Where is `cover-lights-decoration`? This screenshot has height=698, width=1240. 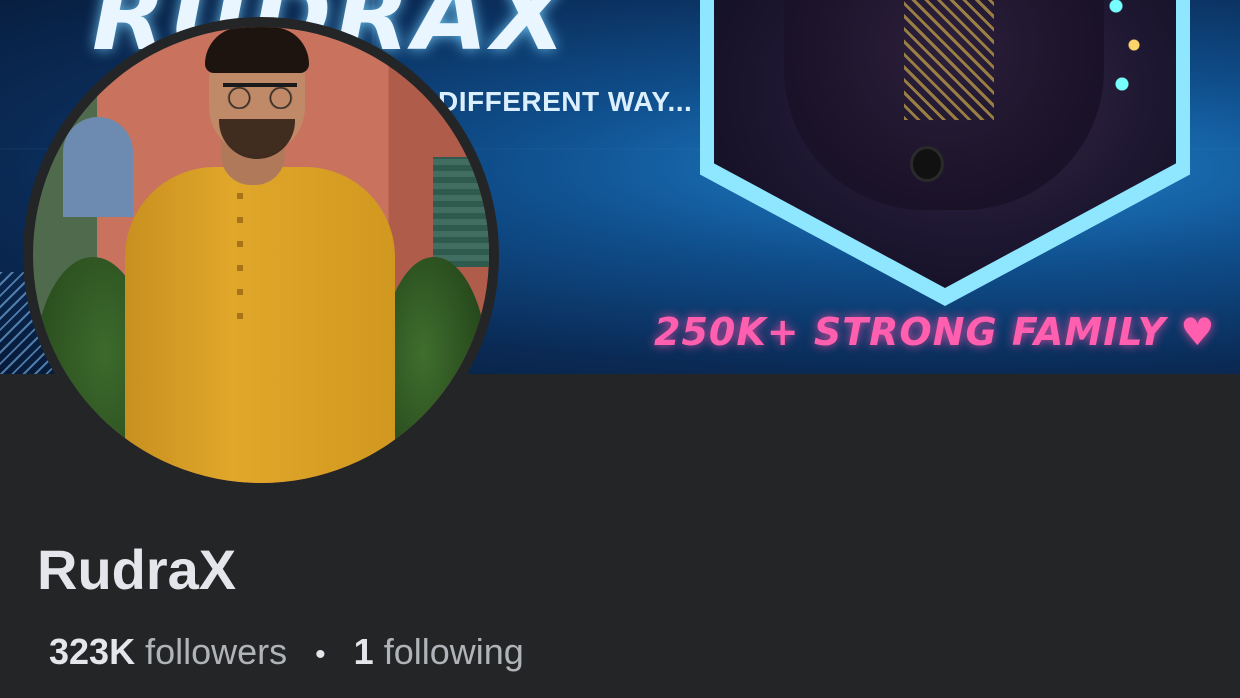
cover-lights-decoration is located at coordinates (1128, 55).